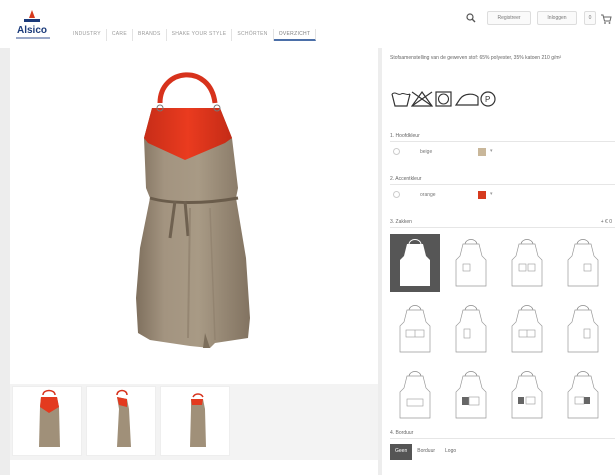 This screenshot has height=475, width=615. I want to click on main-color-swatch, so click(482, 152).